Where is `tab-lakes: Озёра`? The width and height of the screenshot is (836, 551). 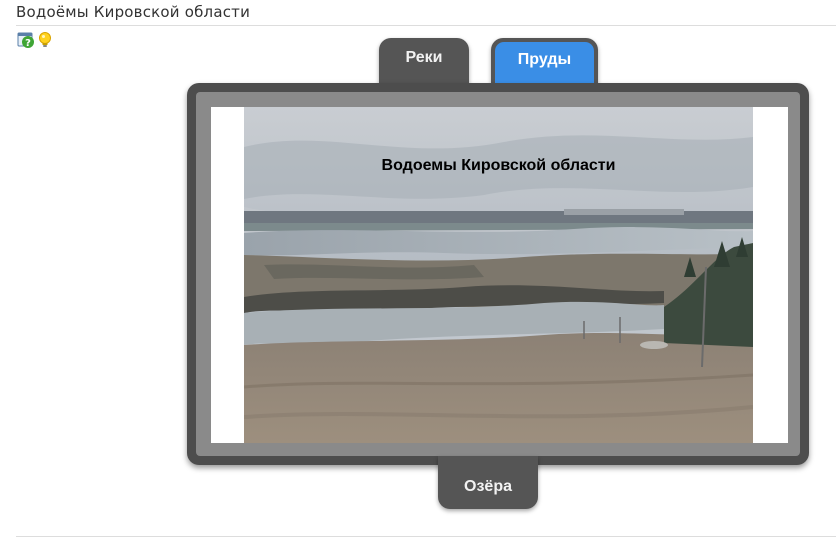
tab-lakes: Озёра is located at coordinates (488, 482).